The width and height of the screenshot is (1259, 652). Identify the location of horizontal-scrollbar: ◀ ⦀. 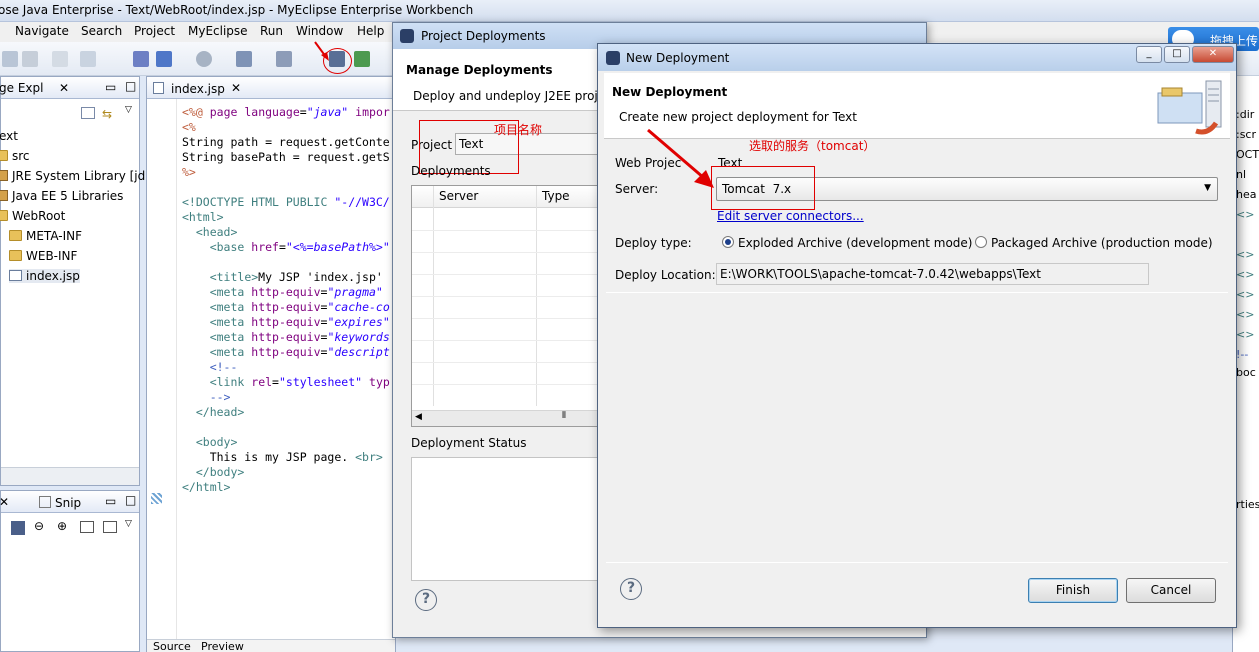
(511, 418).